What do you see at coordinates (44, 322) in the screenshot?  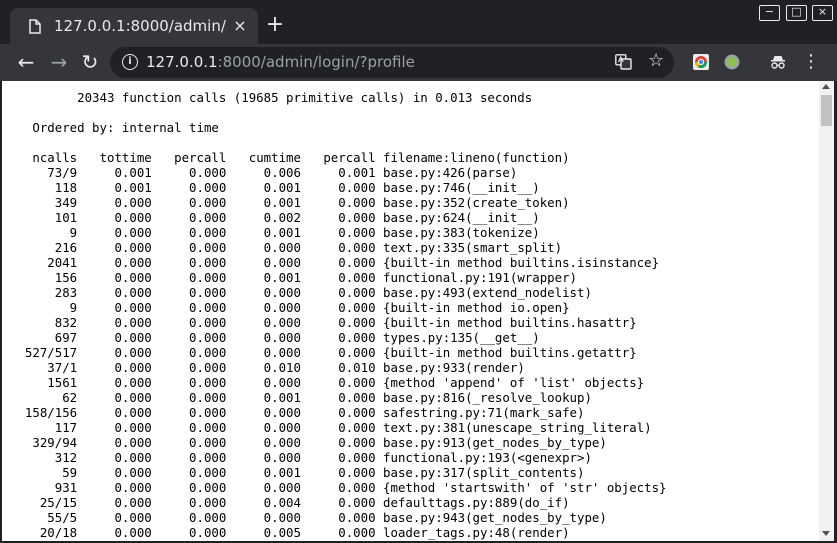 I see `profile-cell: 832` at bounding box center [44, 322].